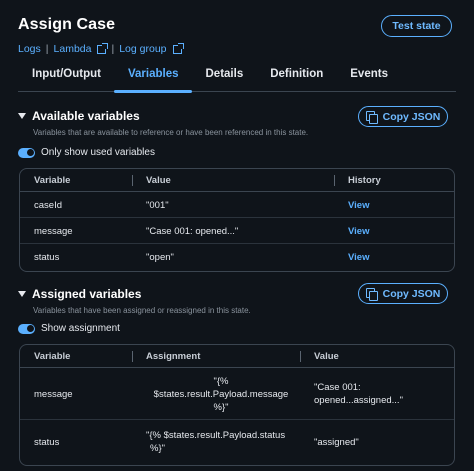 The height and width of the screenshot is (471, 474). I want to click on test-state-button: Test state, so click(416, 26).